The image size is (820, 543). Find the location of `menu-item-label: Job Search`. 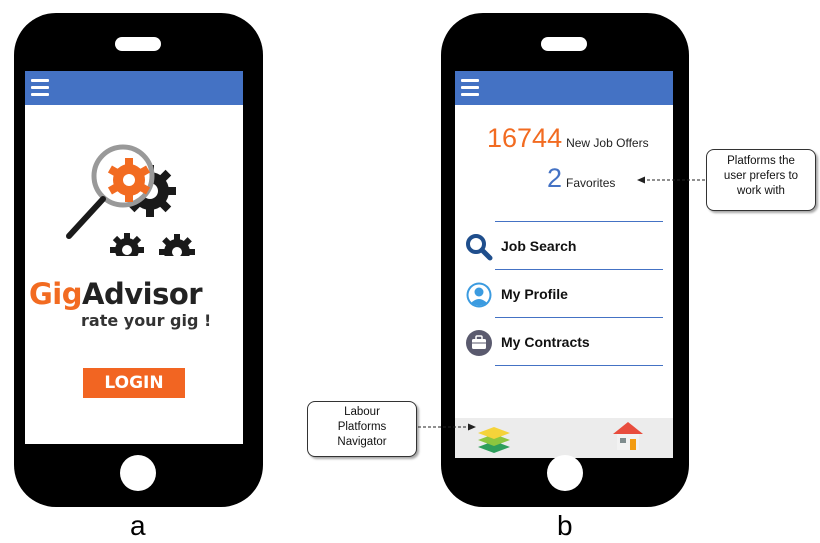

menu-item-label: Job Search is located at coordinates (539, 246).